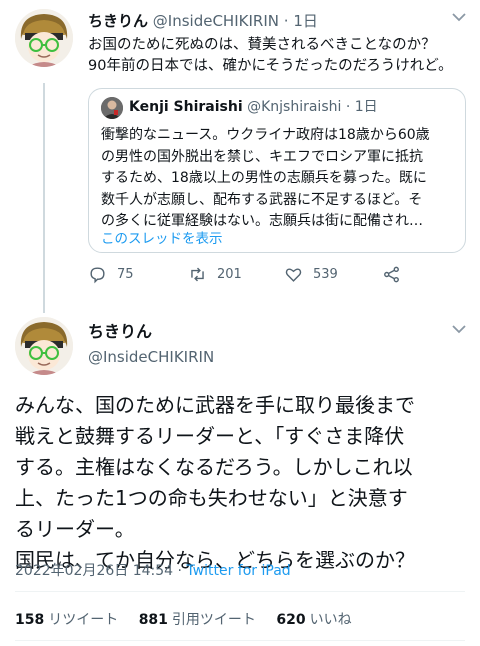 The height and width of the screenshot is (646, 480). Describe the element at coordinates (366, 107) in the screenshot. I see `quoted-time: 1日` at that location.